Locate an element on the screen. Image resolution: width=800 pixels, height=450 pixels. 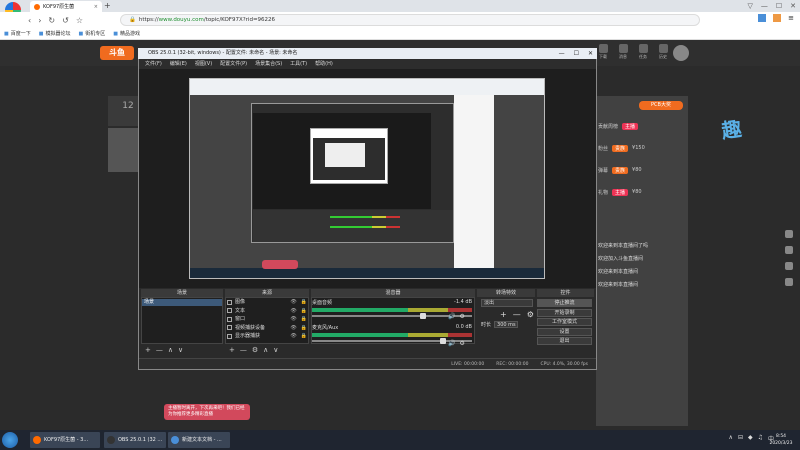
back-icon: ‹ is located at coordinates (29, 20).